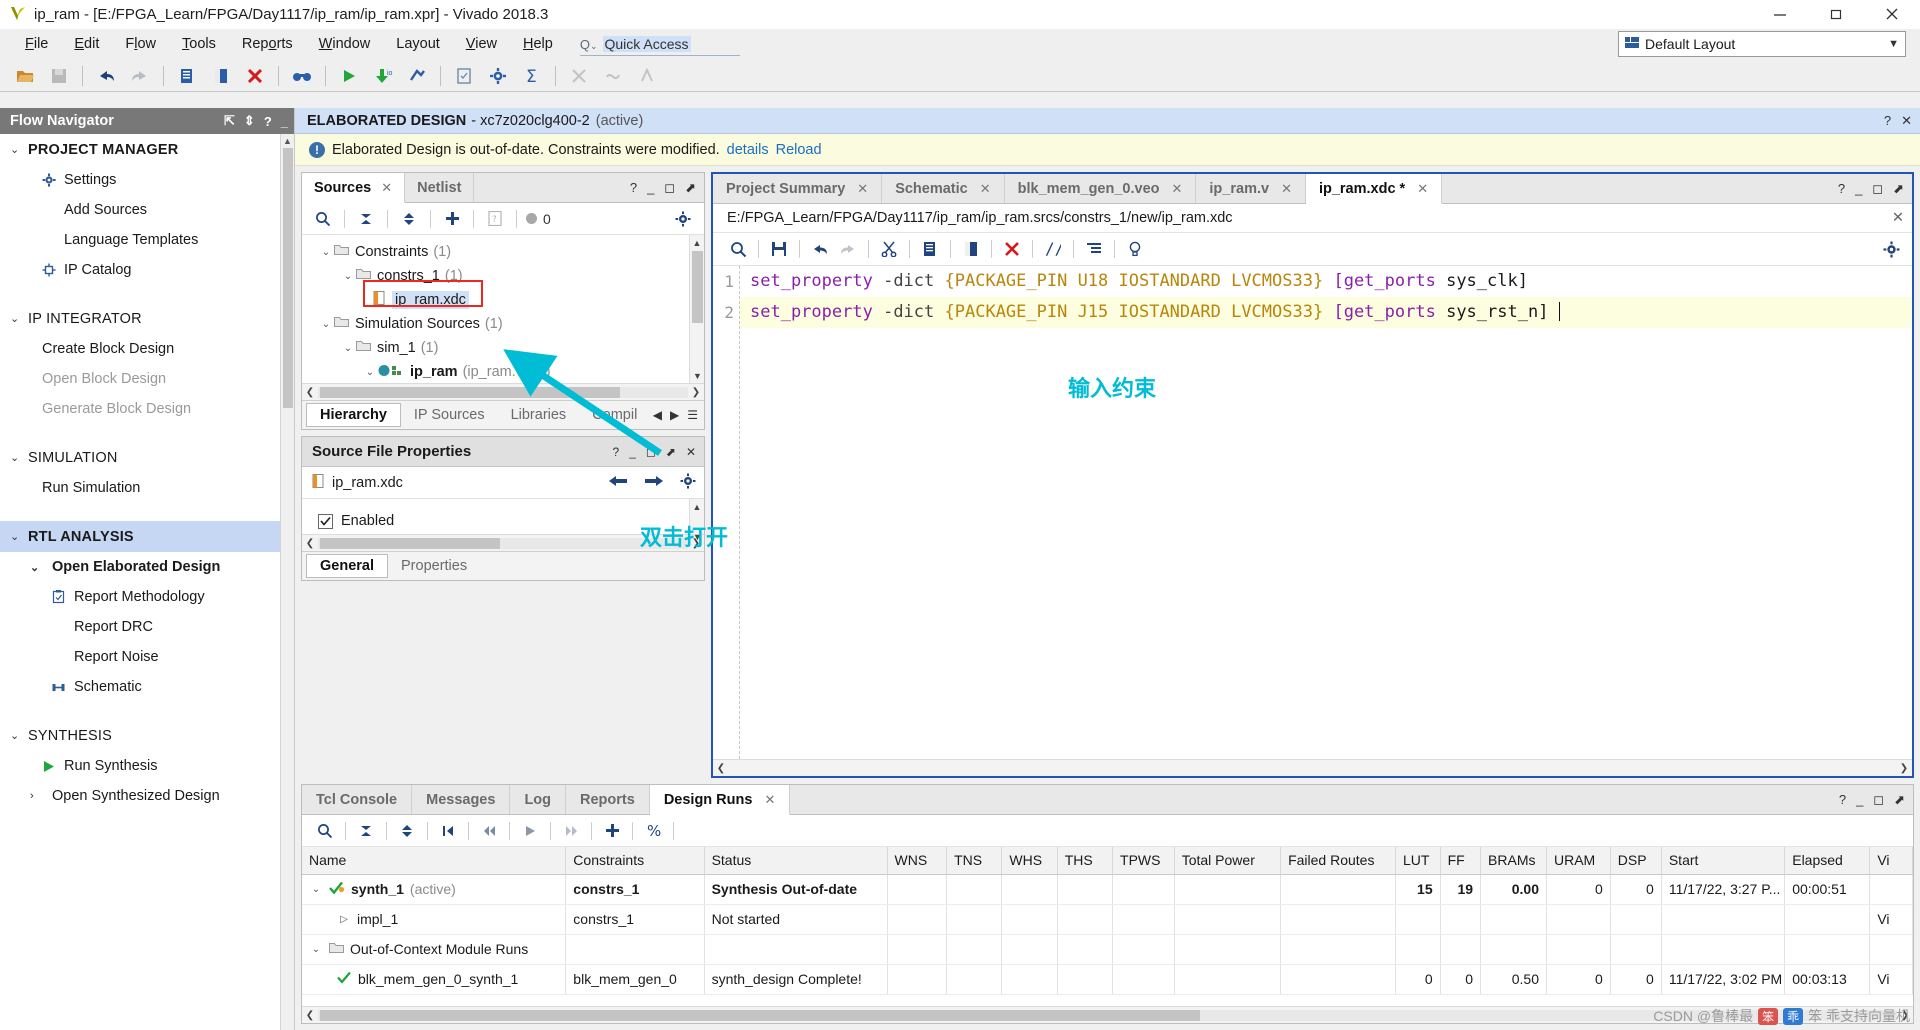 Image resolution: width=1920 pixels, height=1030 pixels. Describe the element at coordinates (140, 657) in the screenshot. I see `sidebar-item-report-noise: Report Noise` at that location.